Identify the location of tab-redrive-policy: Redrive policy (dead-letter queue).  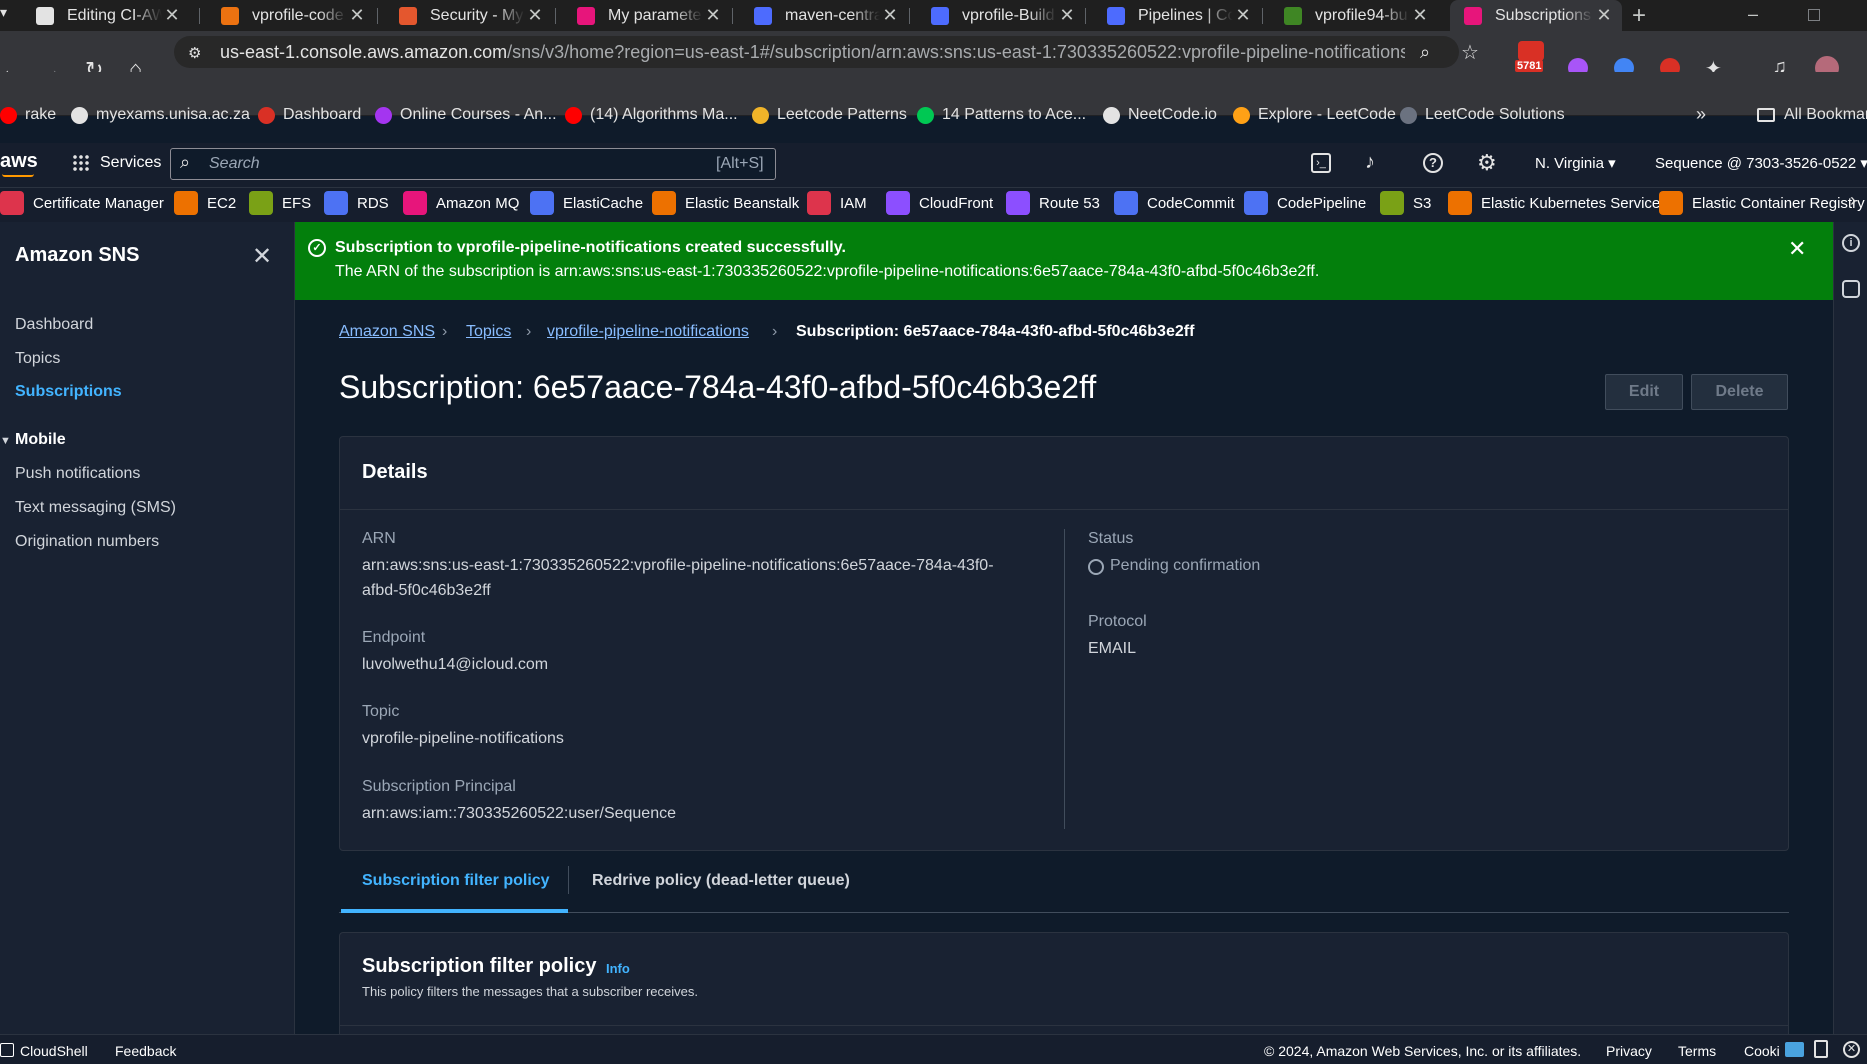
(721, 881).